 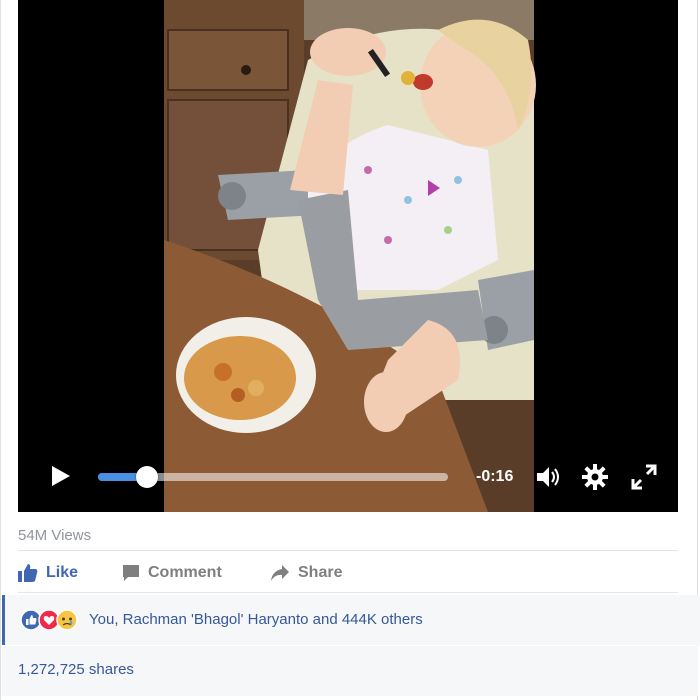 I want to click on comment-button: Comment, so click(x=172, y=573).